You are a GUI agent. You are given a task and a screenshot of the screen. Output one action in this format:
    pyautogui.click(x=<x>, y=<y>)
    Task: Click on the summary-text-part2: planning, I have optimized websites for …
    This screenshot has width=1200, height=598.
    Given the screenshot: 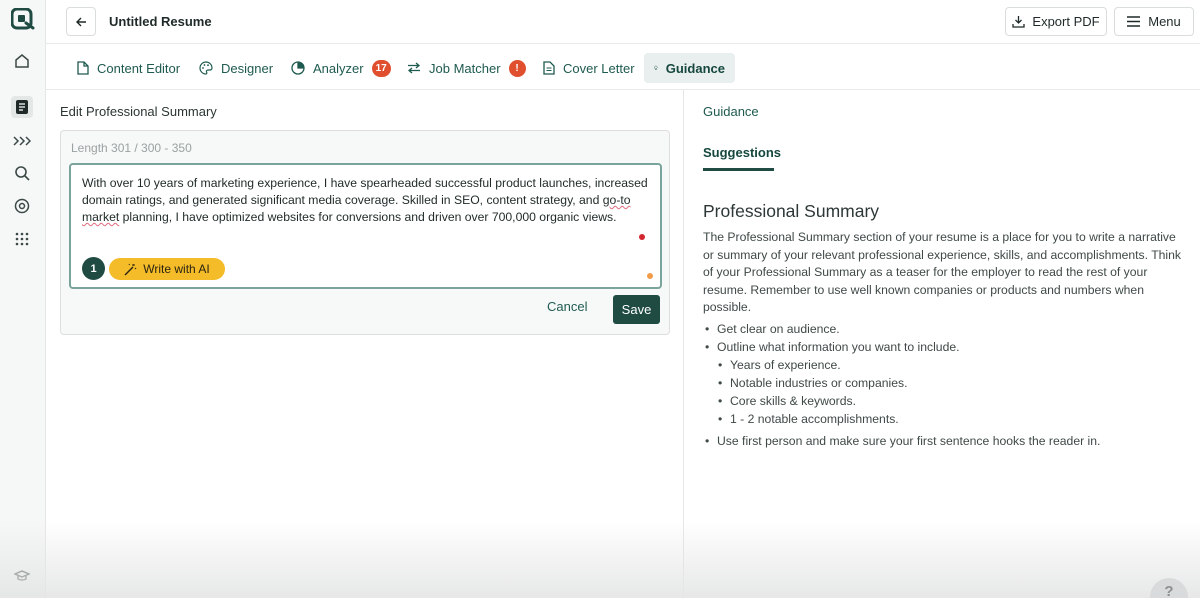 What is the action you would take?
    pyautogui.click(x=368, y=217)
    